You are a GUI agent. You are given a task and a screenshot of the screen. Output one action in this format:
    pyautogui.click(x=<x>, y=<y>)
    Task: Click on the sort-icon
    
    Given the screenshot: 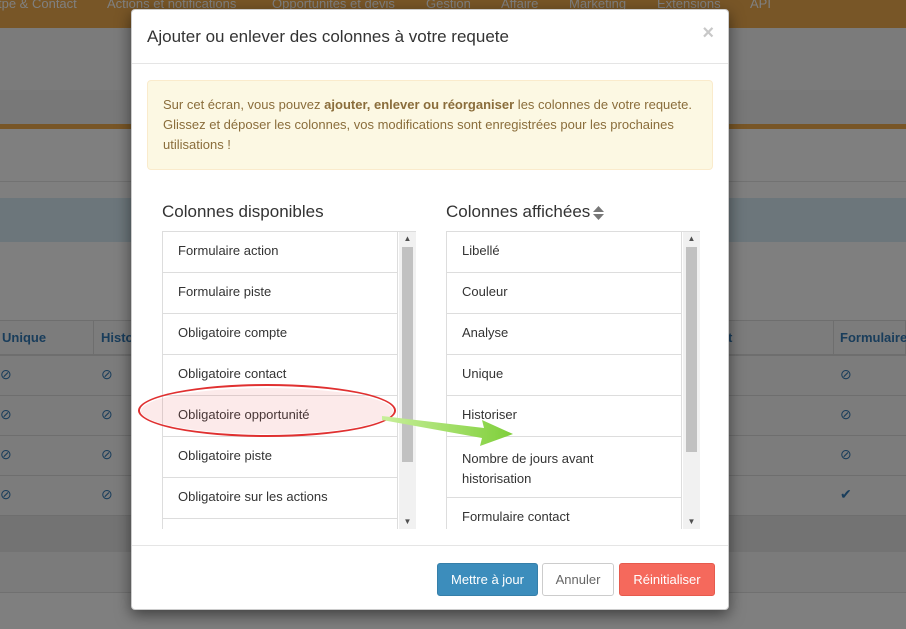 What is the action you would take?
    pyautogui.click(x=599, y=212)
    